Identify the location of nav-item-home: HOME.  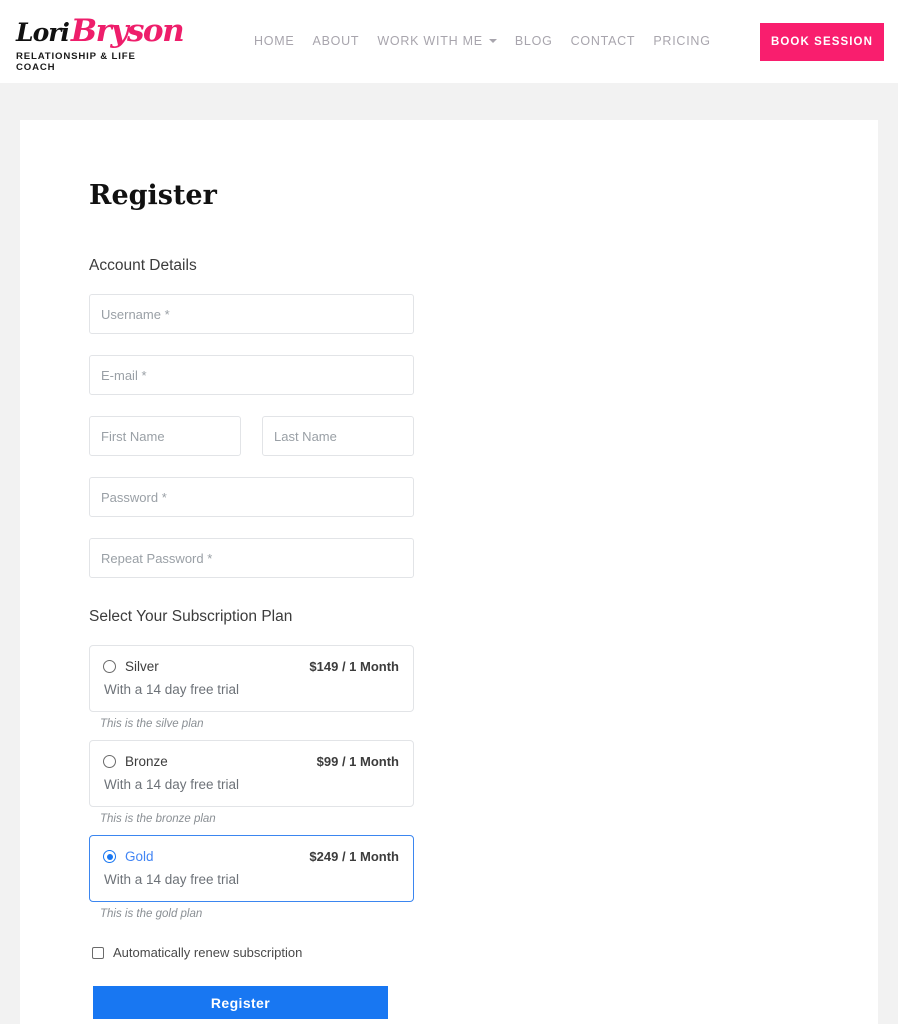
(283, 41).